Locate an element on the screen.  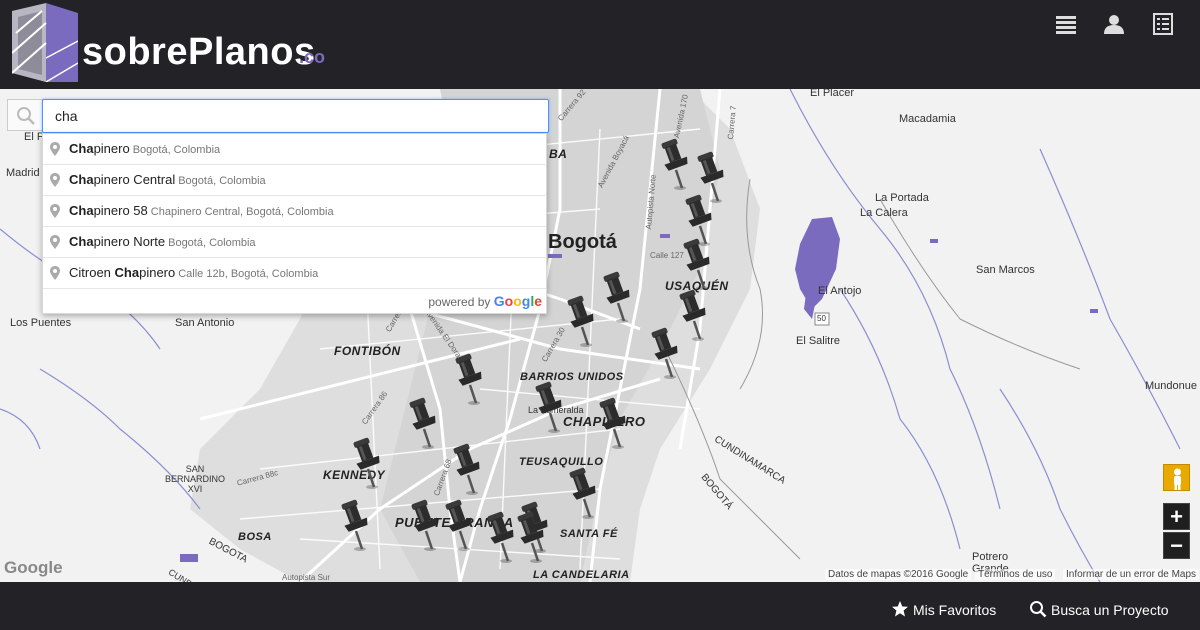
suggestion-rest: pinero 58 is located at coordinates (120, 210).